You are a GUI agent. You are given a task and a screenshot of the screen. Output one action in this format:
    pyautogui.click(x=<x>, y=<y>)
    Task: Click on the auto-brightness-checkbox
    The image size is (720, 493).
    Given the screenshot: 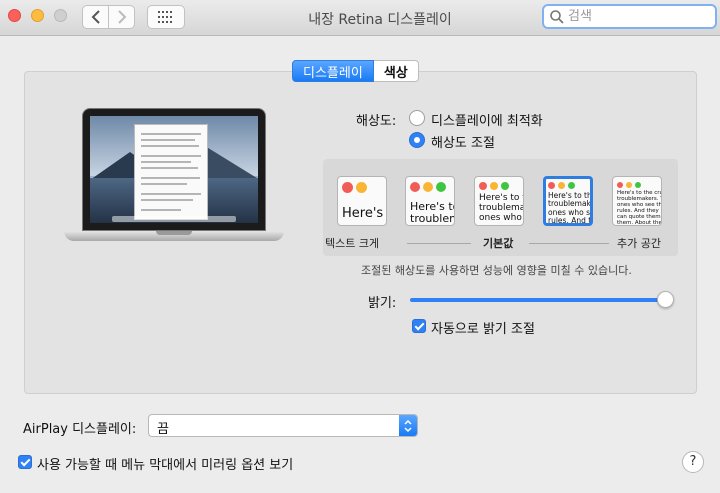 What is the action you would take?
    pyautogui.click(x=419, y=326)
    